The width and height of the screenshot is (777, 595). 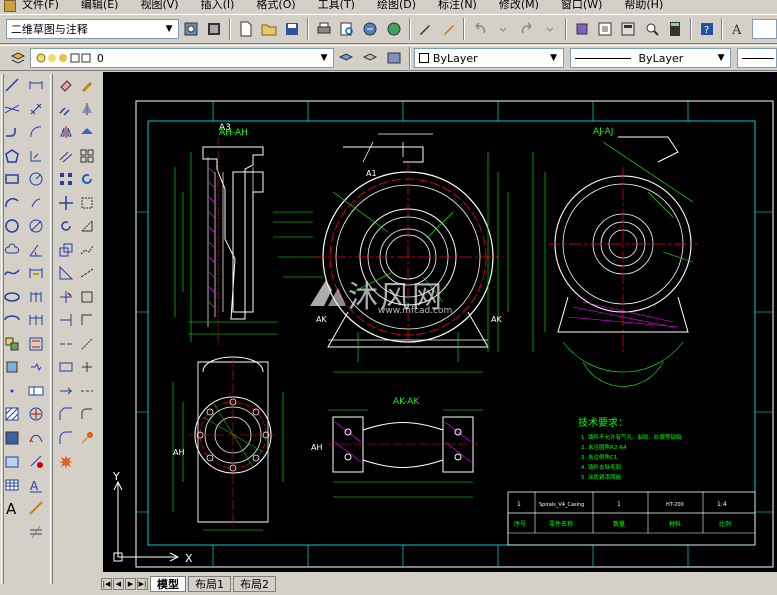 I want to click on burst-tool, so click(x=87, y=438).